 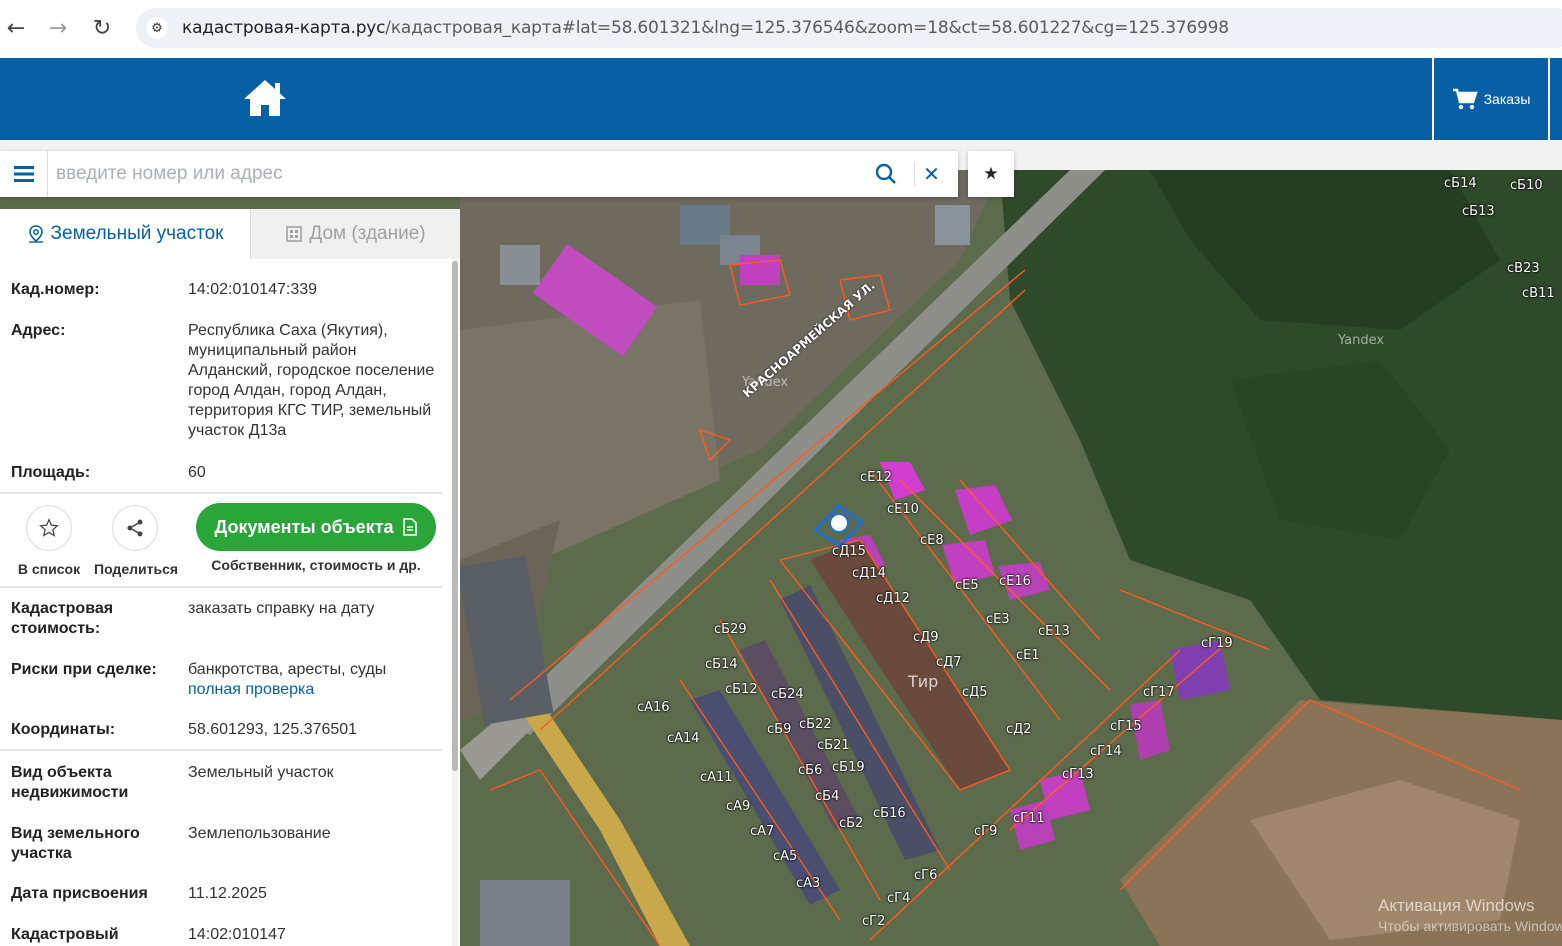 I want to click on parcel-label: сА16, so click(x=653, y=707).